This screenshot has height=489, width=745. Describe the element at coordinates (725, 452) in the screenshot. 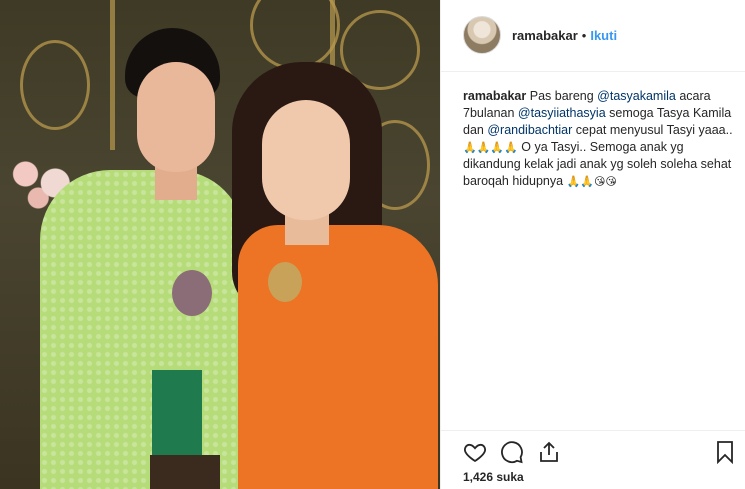

I see `bookmark-icon` at that location.